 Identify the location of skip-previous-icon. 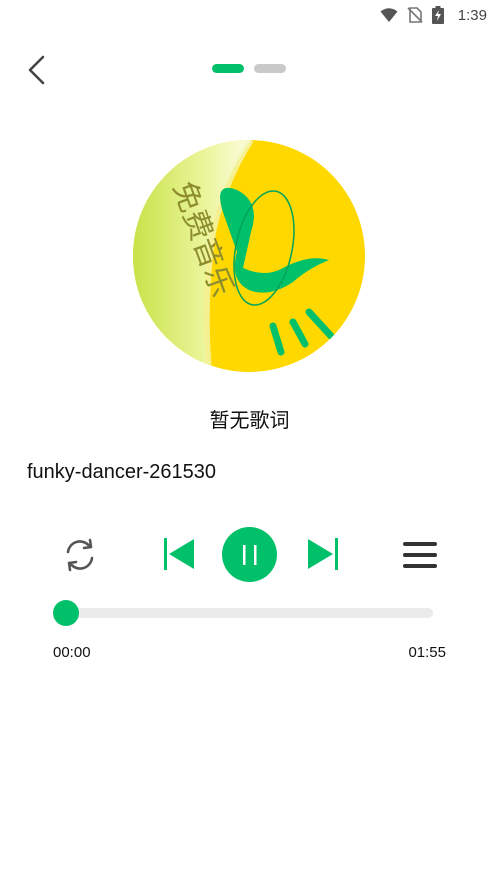
(179, 554).